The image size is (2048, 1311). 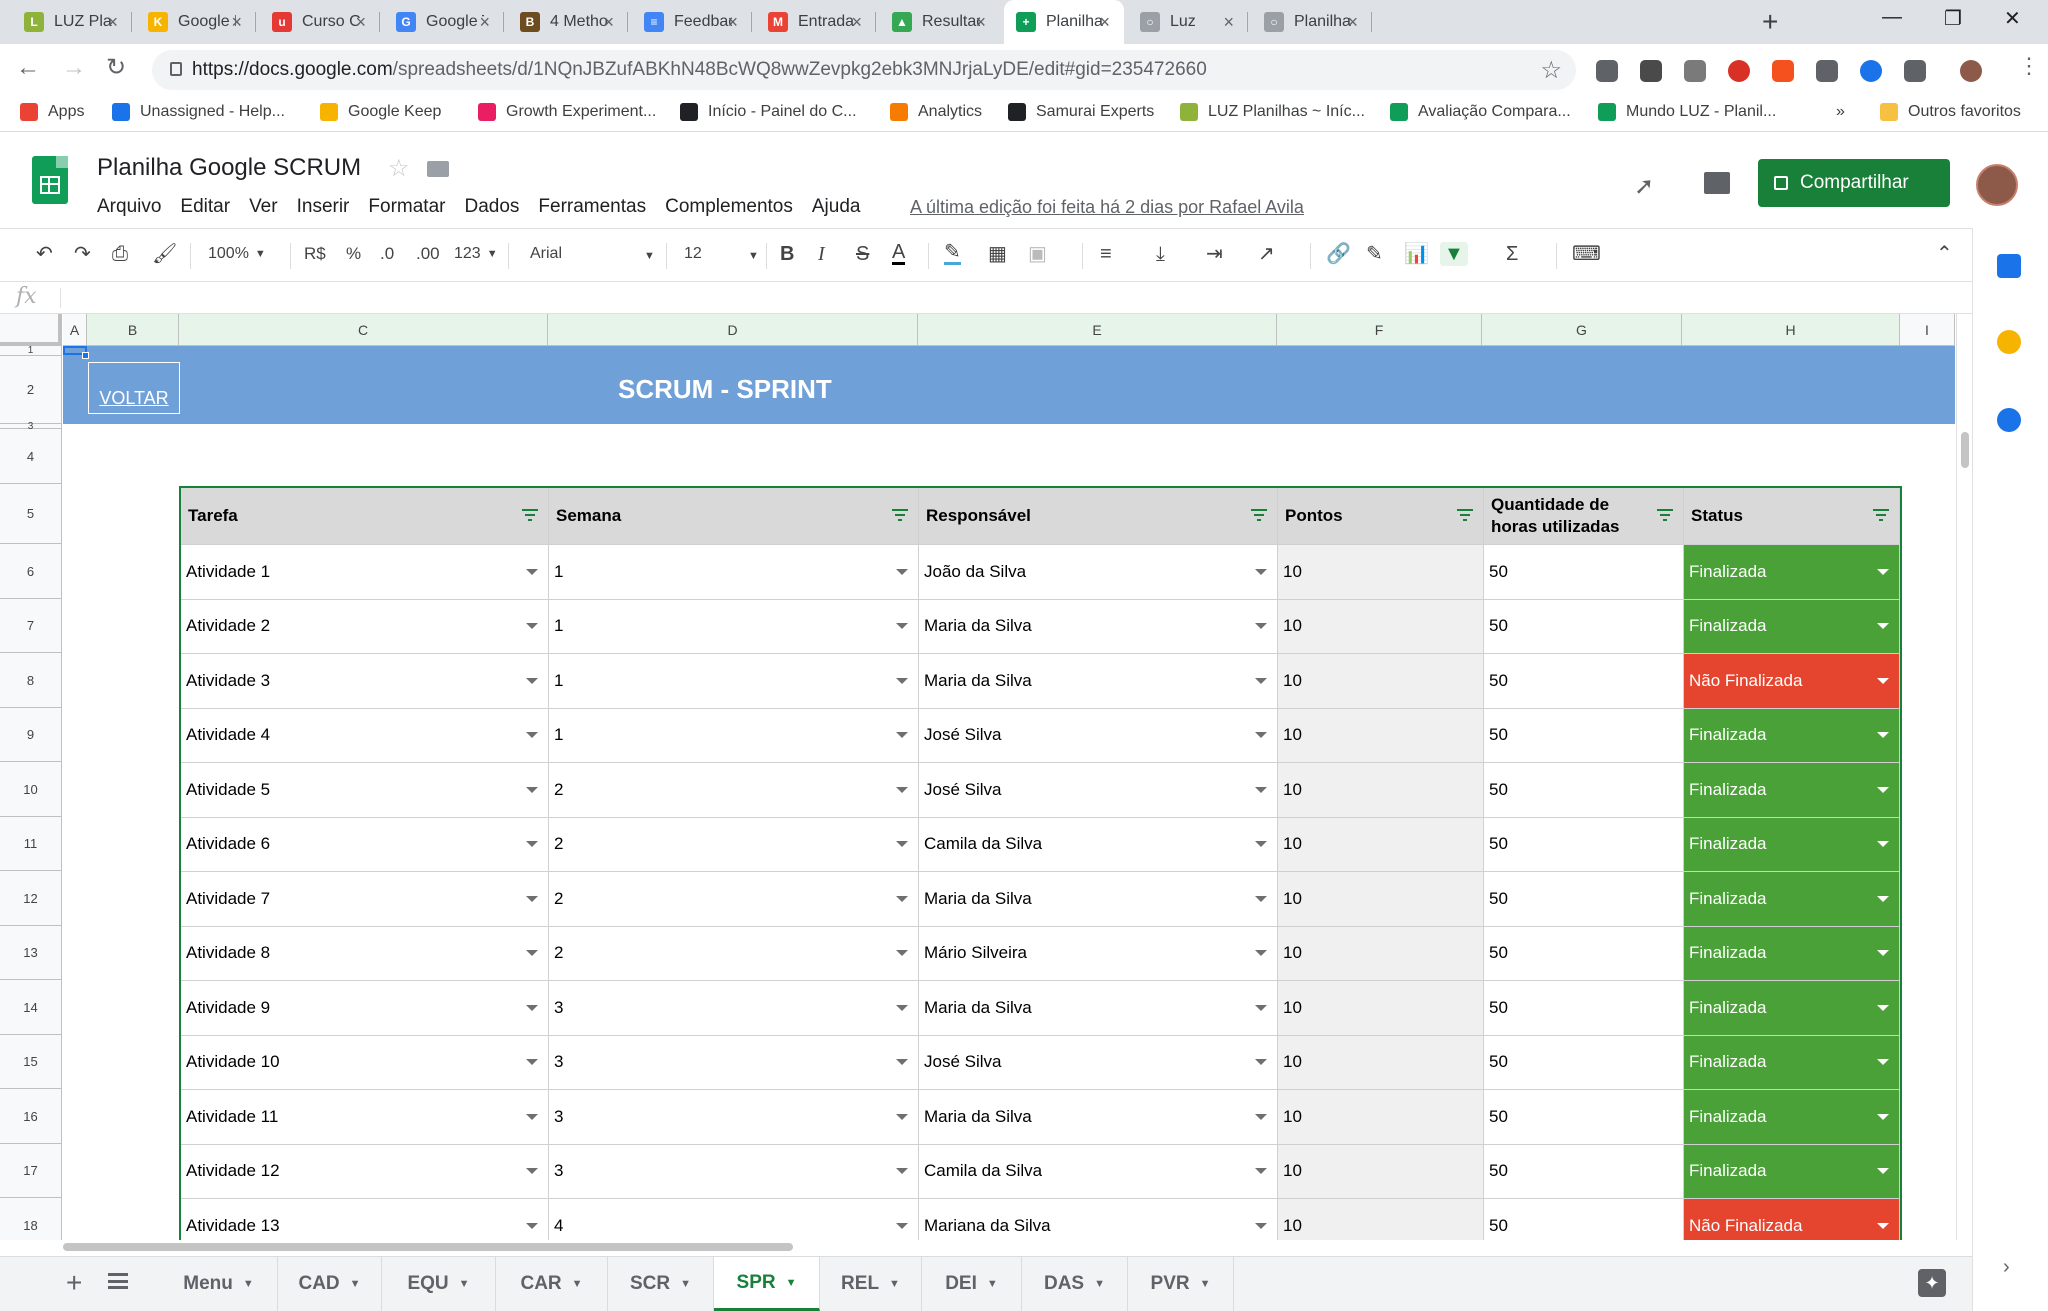 What do you see at coordinates (196, 22) in the screenshot?
I see `browser-tab: K Google Keep×` at bounding box center [196, 22].